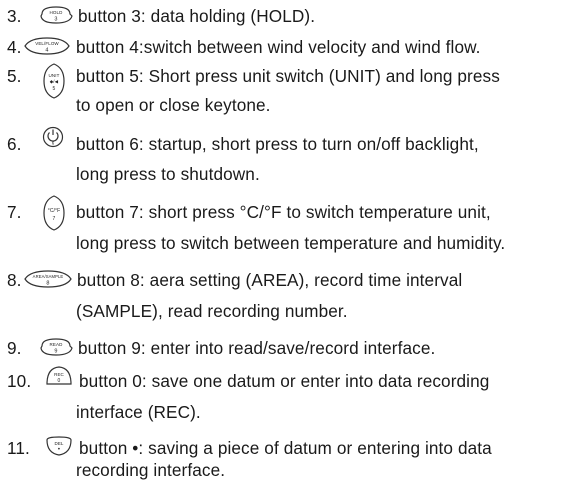 This screenshot has width=583, height=480. Describe the element at coordinates (46, 51) in the screenshot. I see `svg-text: 4` at that location.